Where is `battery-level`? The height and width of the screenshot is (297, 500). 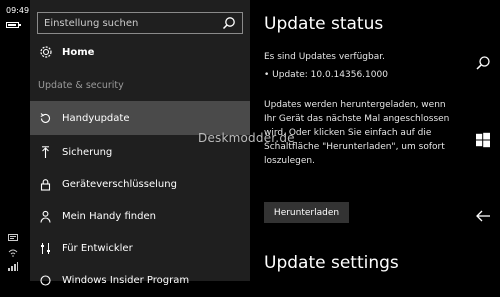 battery-level is located at coordinates (12, 25).